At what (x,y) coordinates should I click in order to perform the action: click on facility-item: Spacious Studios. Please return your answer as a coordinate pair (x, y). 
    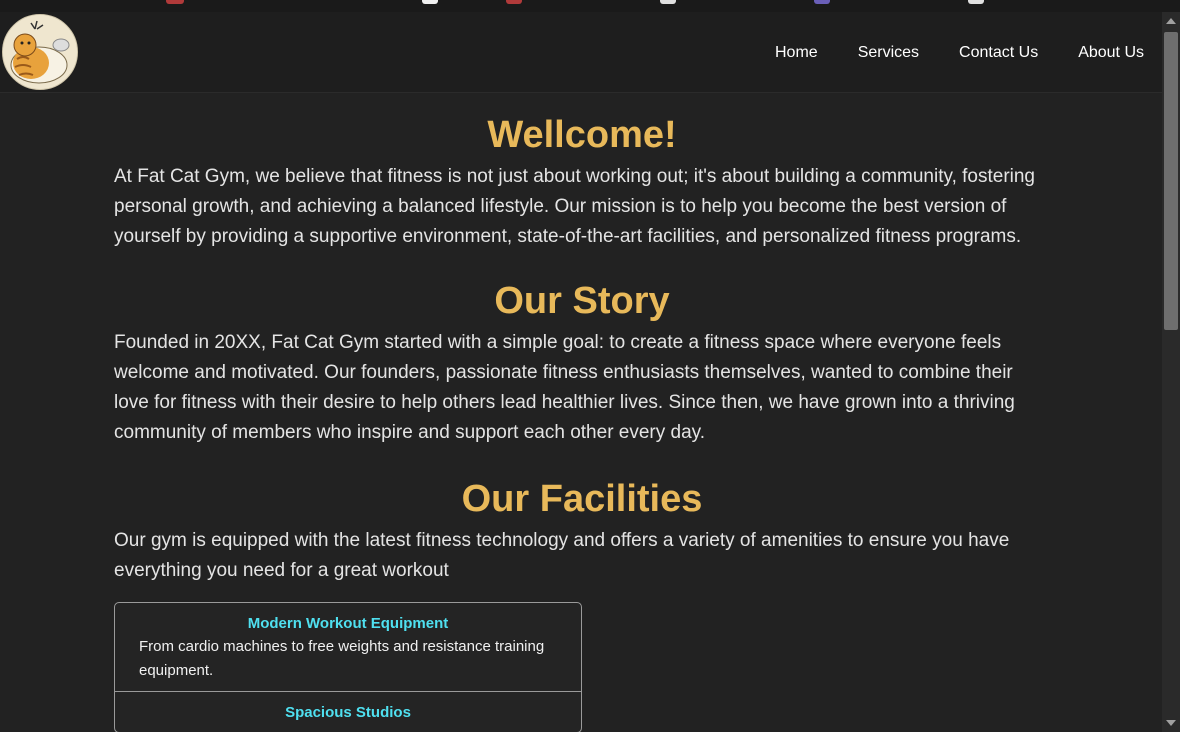
    Looking at the image, I should click on (348, 712).